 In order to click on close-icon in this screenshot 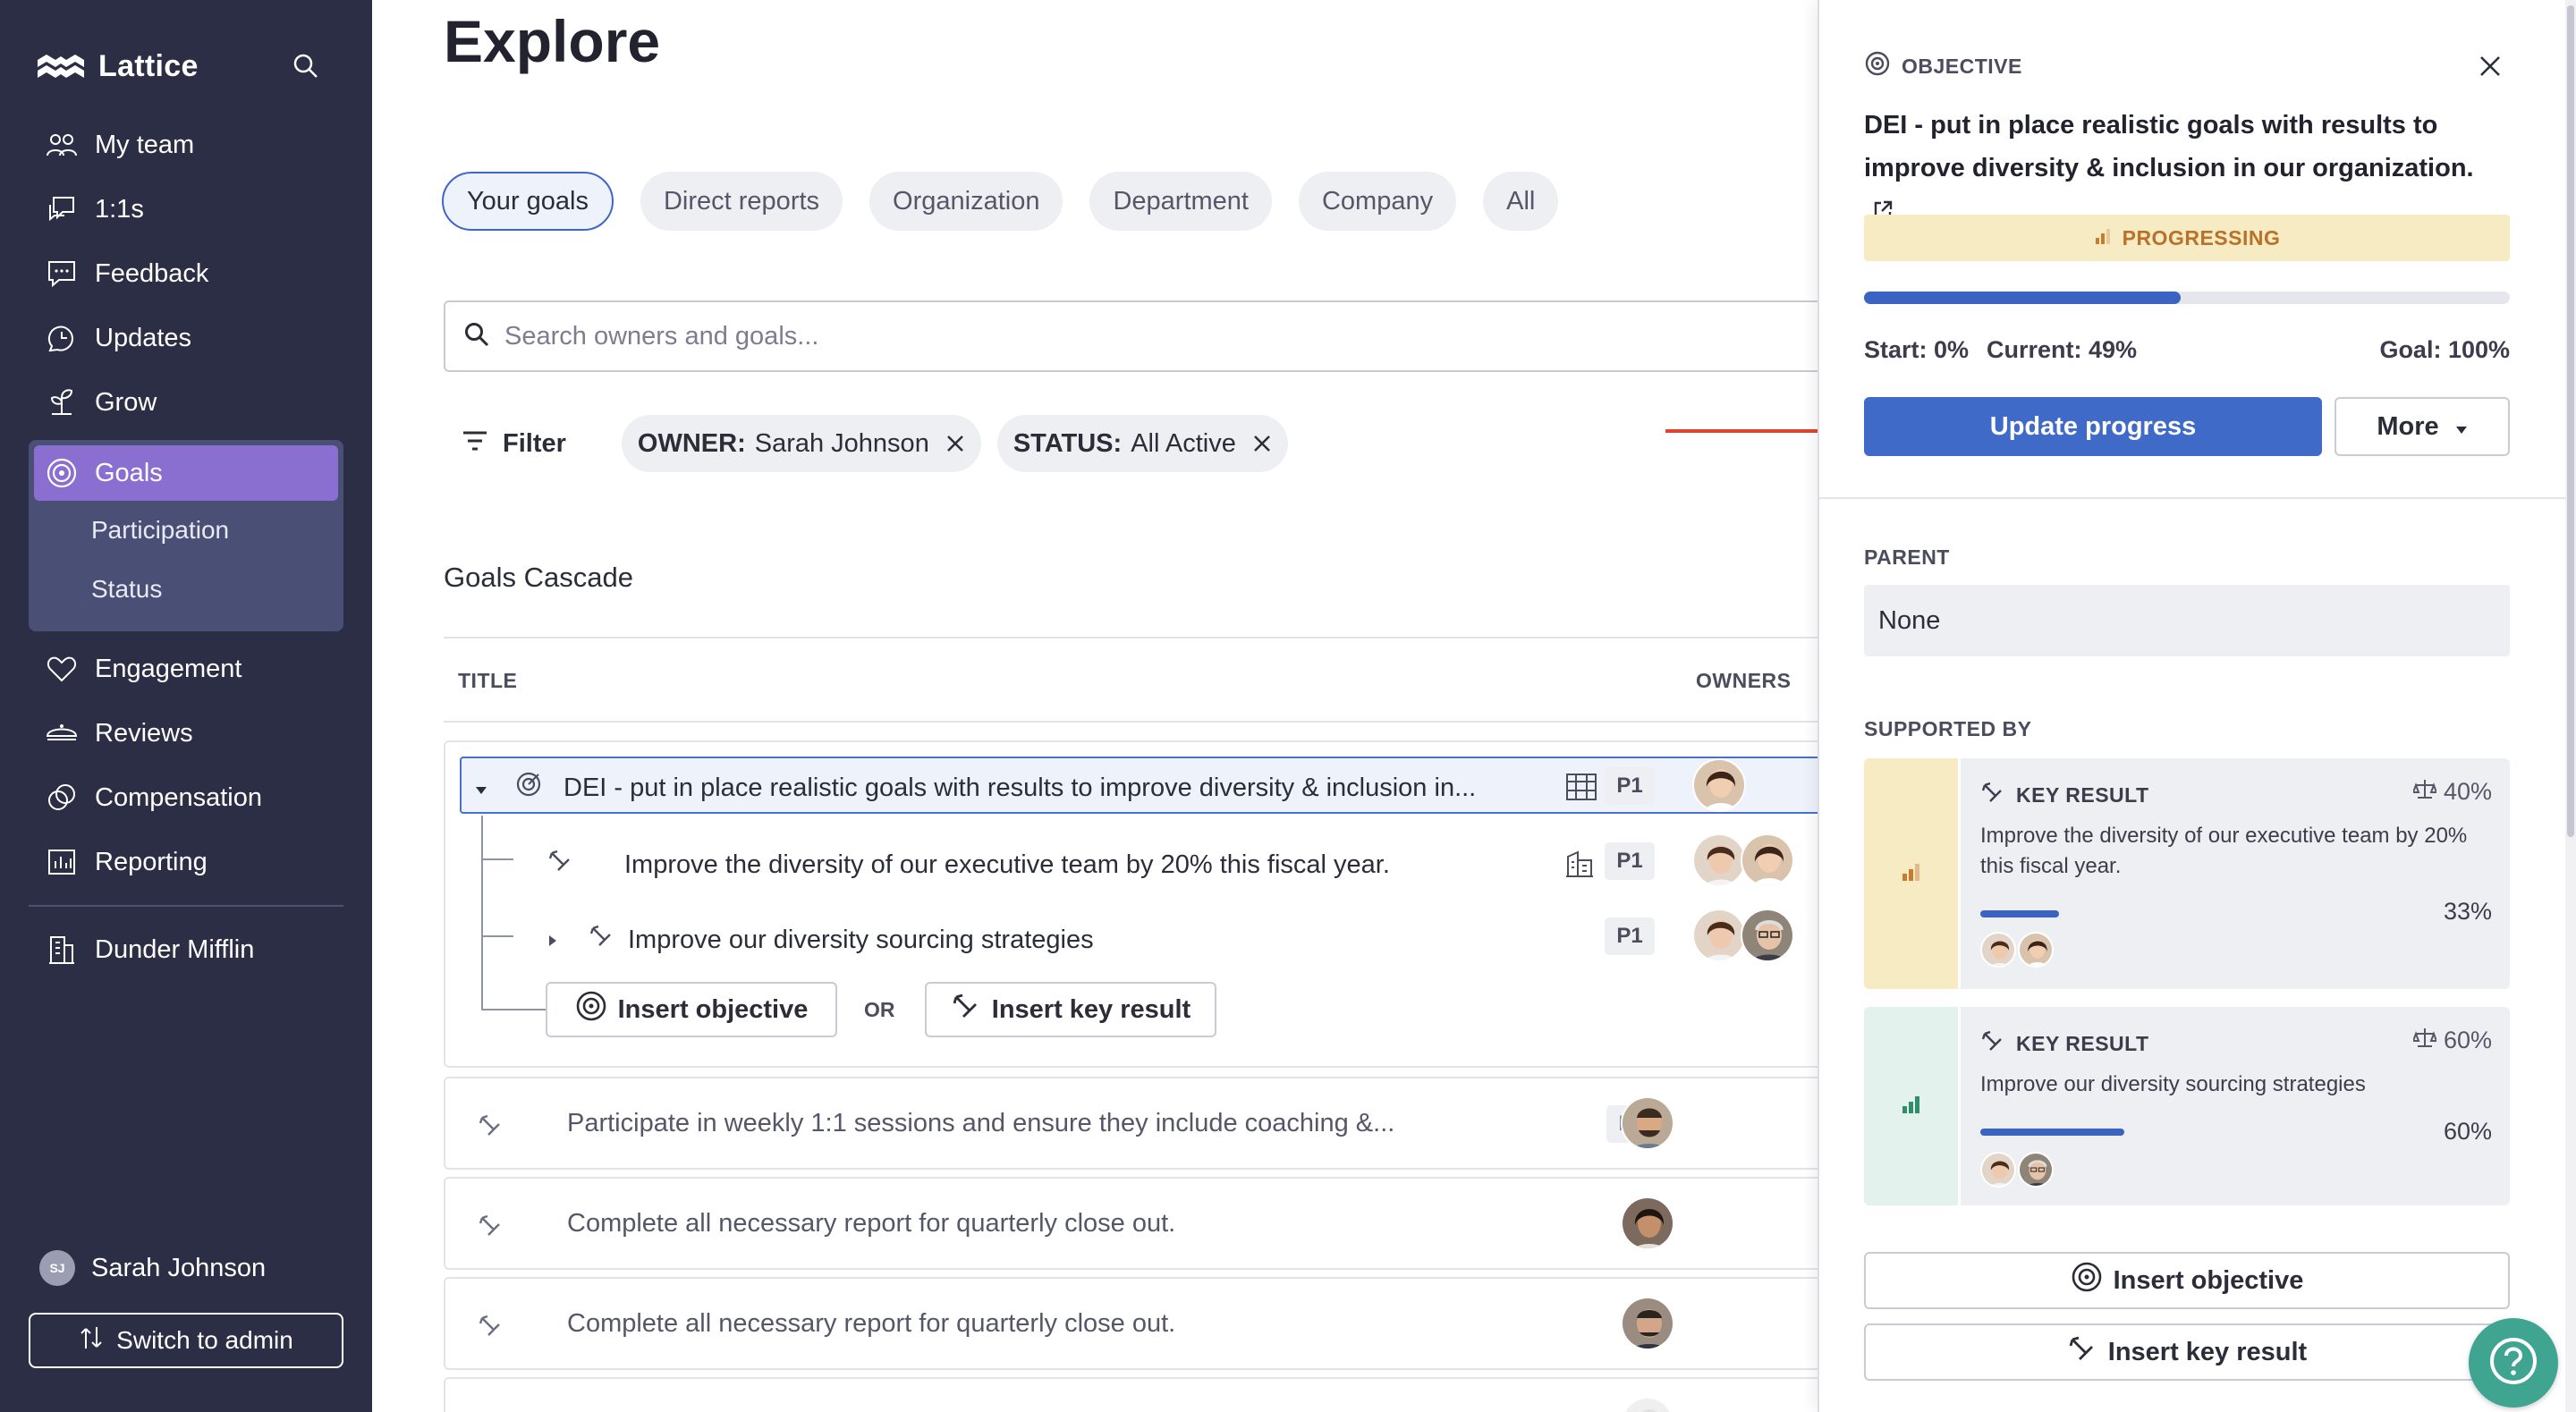, I will do `click(2490, 66)`.